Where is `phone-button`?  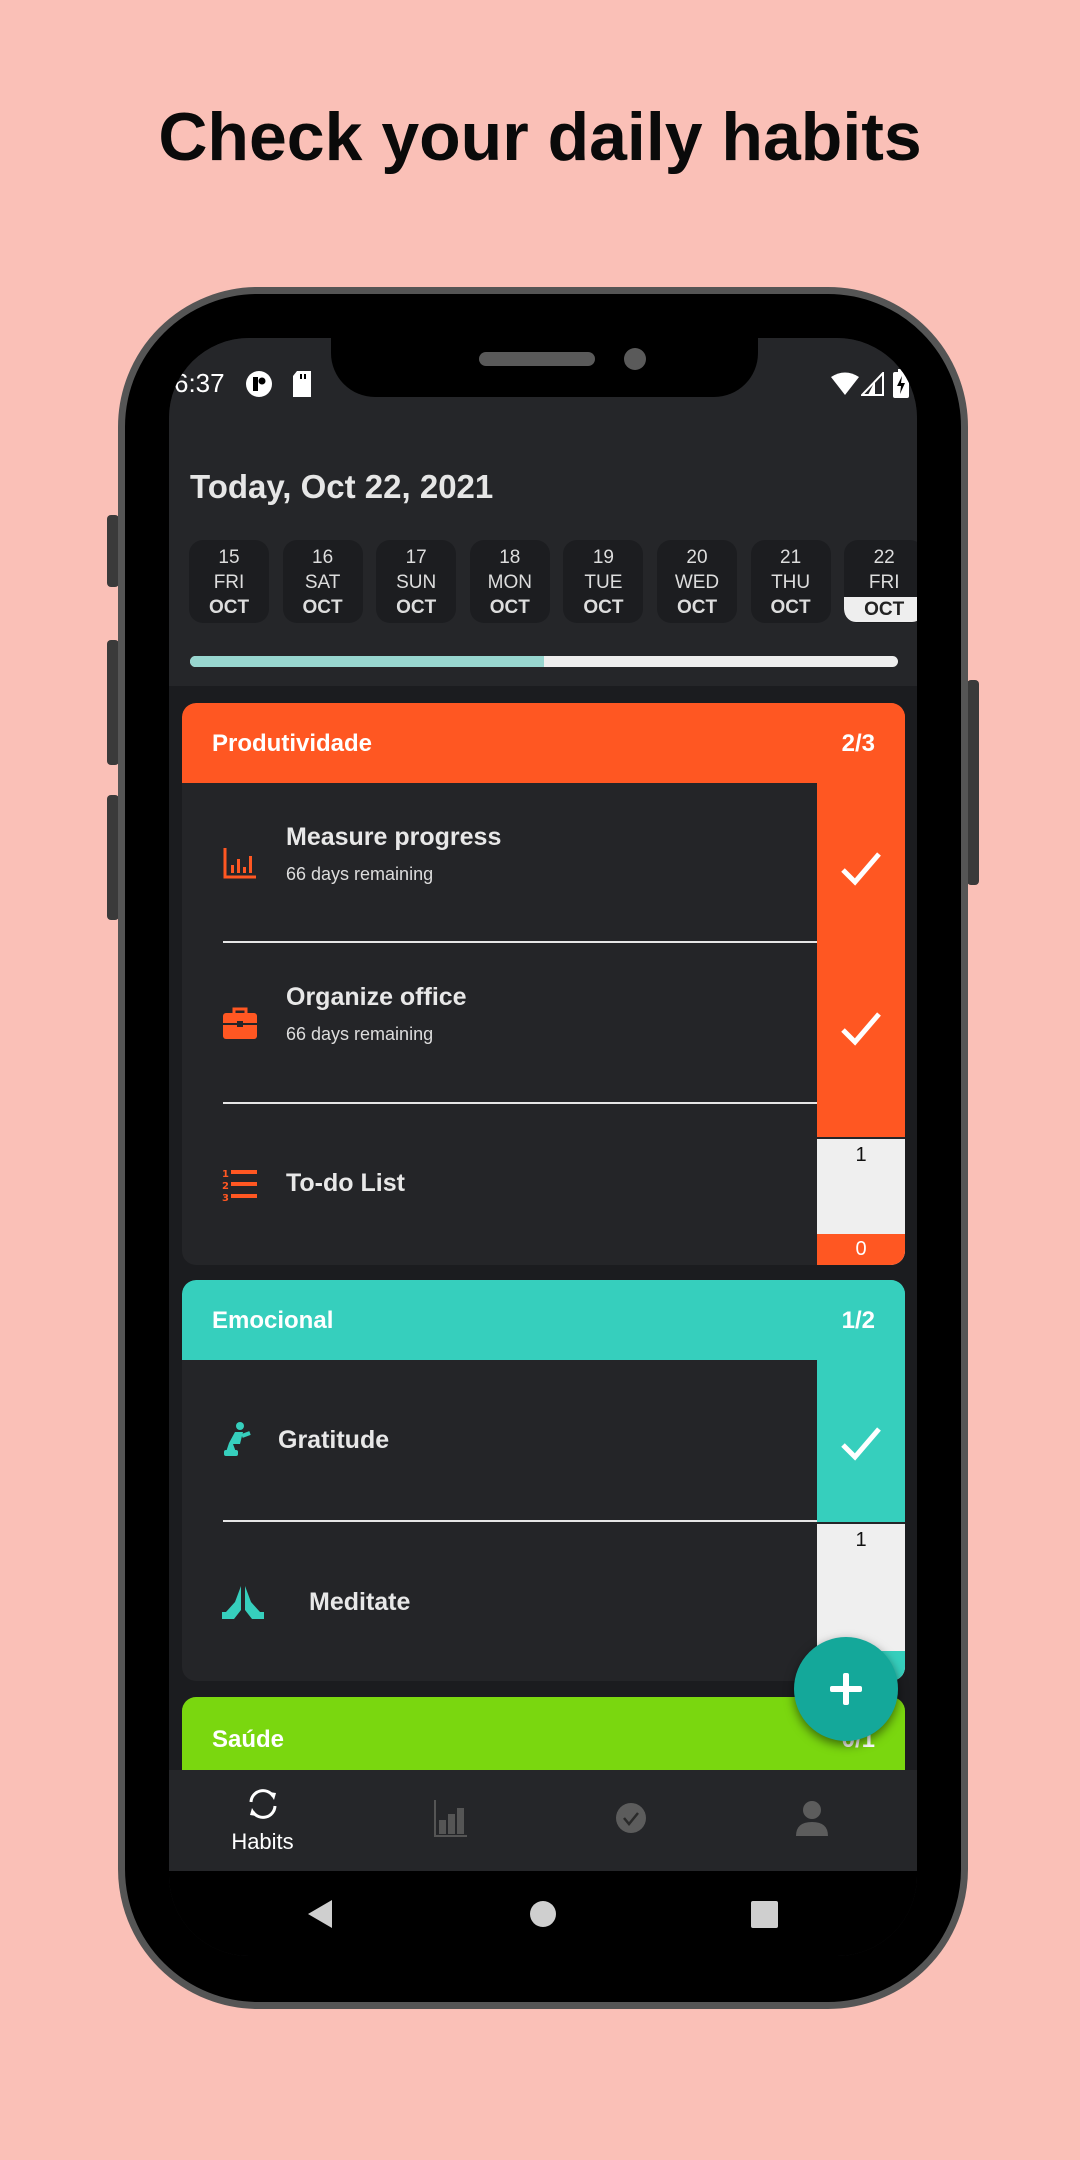
phone-button is located at coordinates (973, 782).